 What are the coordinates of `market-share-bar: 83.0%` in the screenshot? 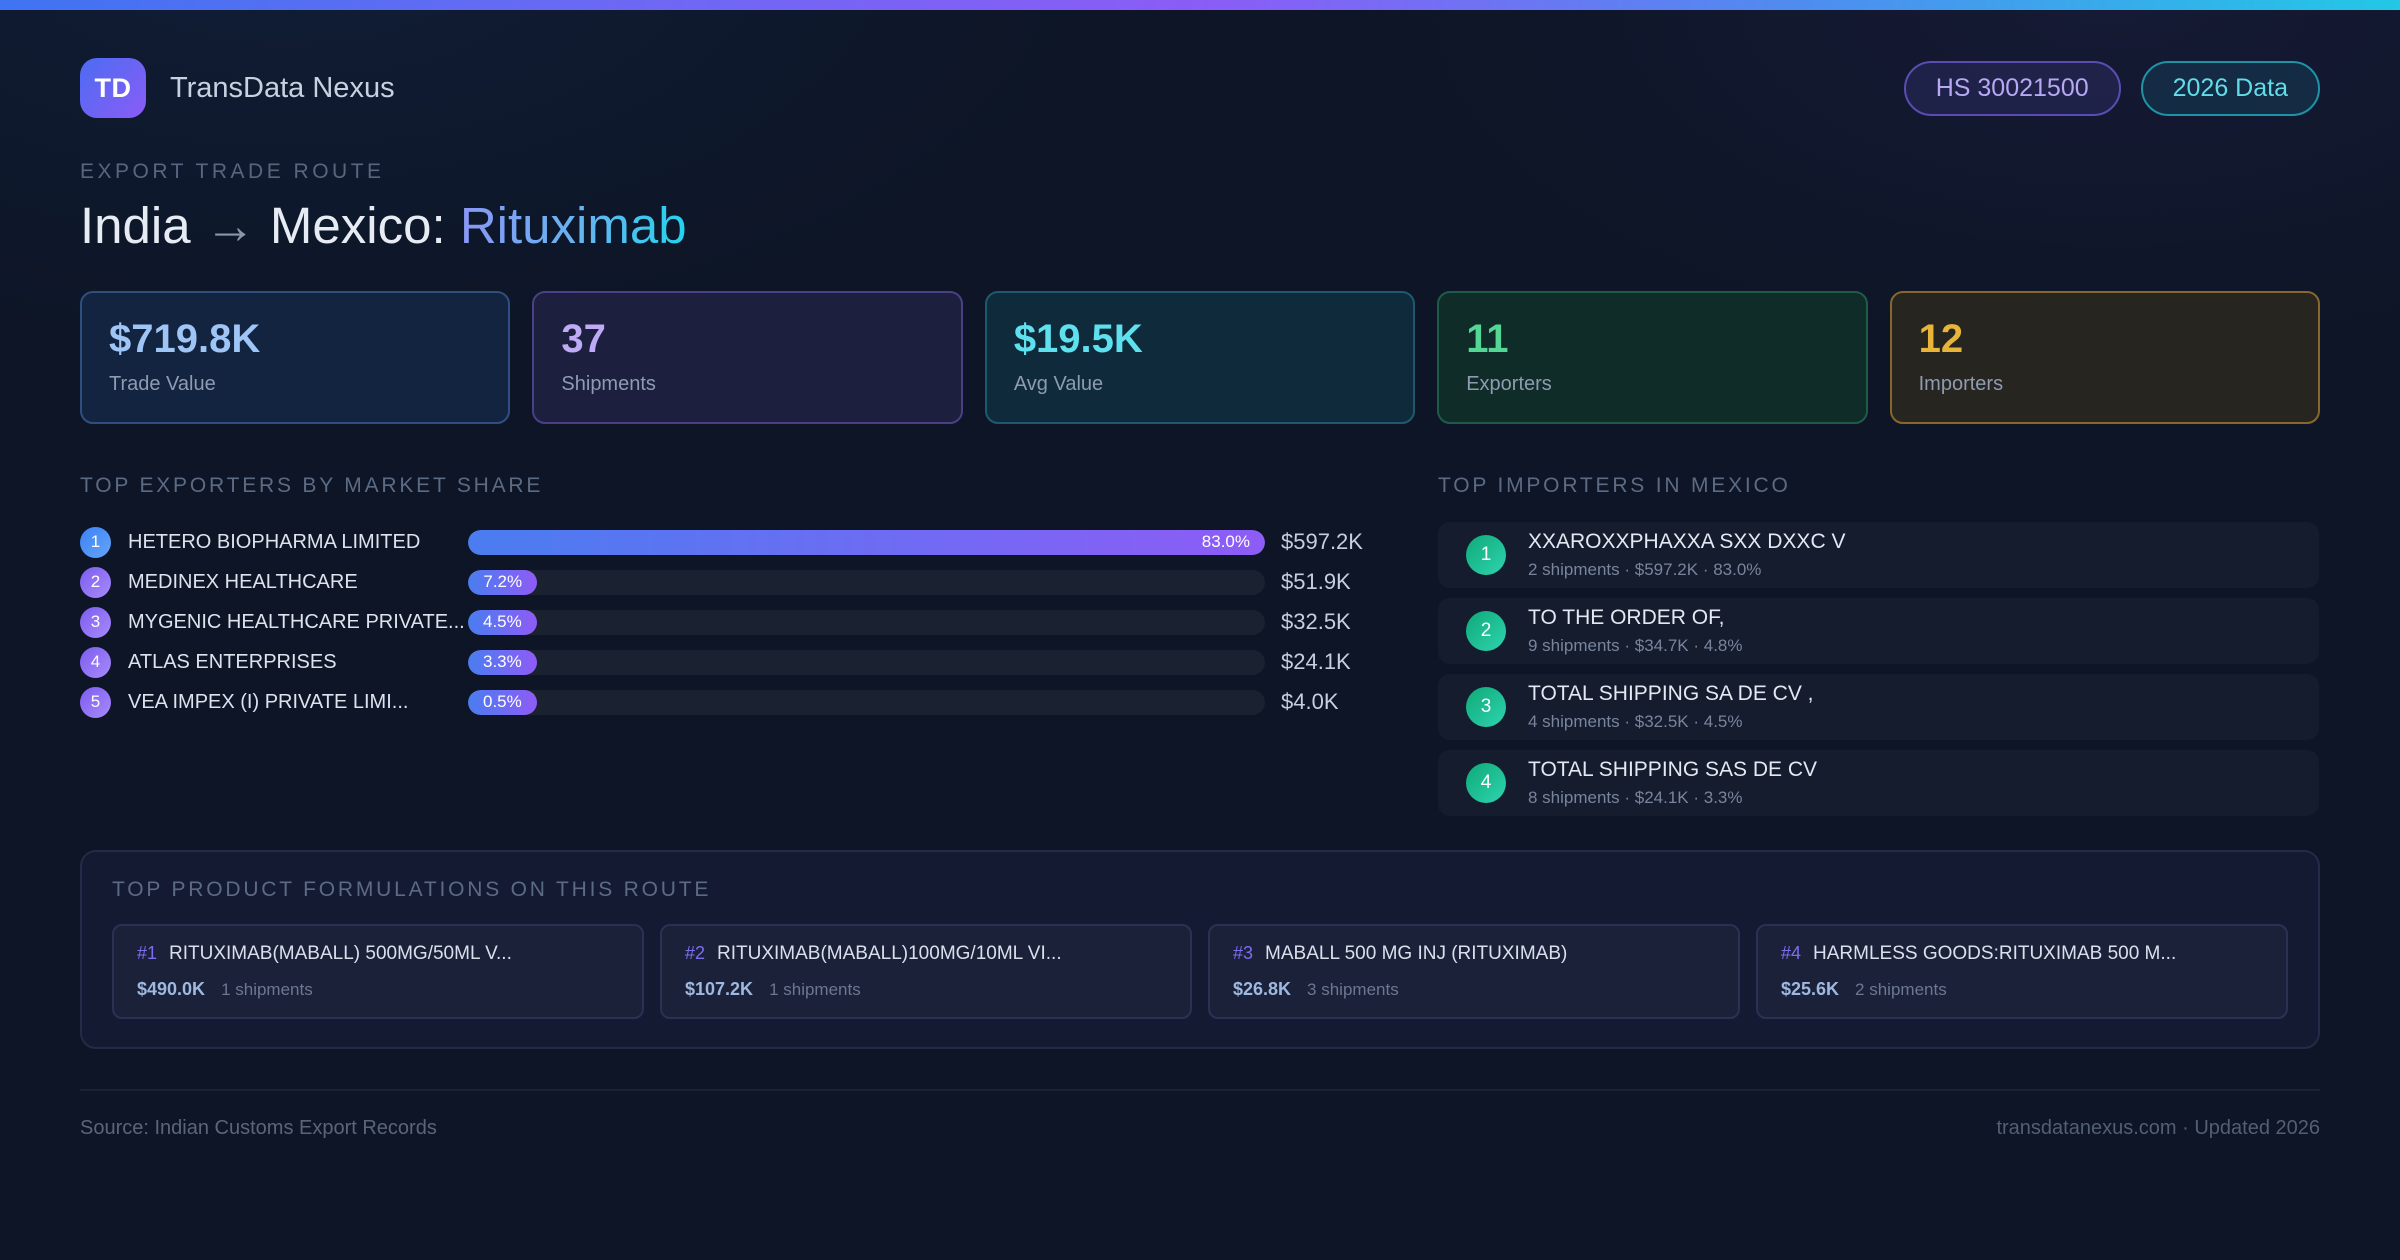 It's located at (866, 542).